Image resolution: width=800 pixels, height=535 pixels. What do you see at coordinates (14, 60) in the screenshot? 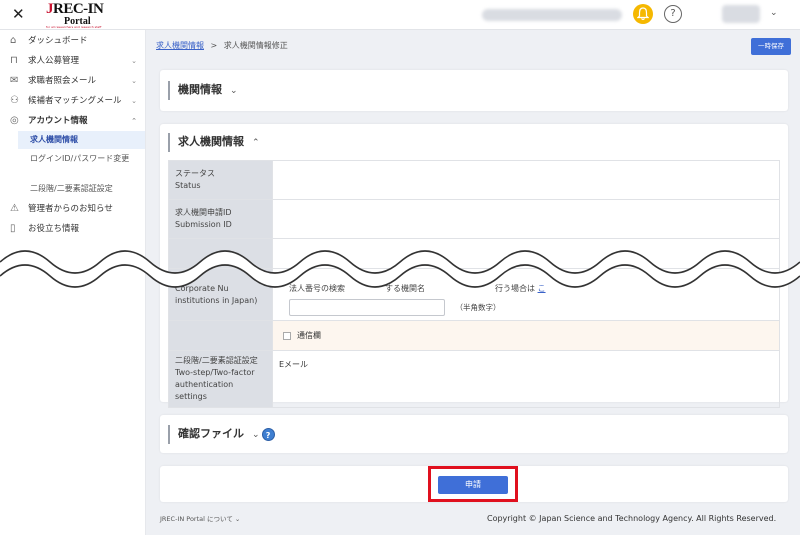
I see `board-icon: ⊓` at bounding box center [14, 60].